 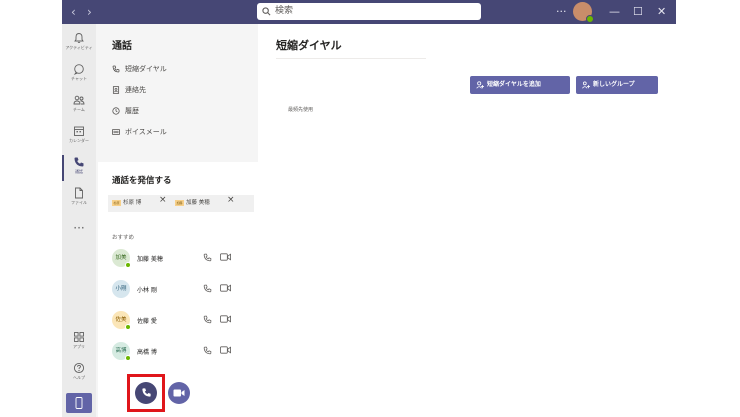 I want to click on maximize-button: ☐, so click(x=638, y=12).